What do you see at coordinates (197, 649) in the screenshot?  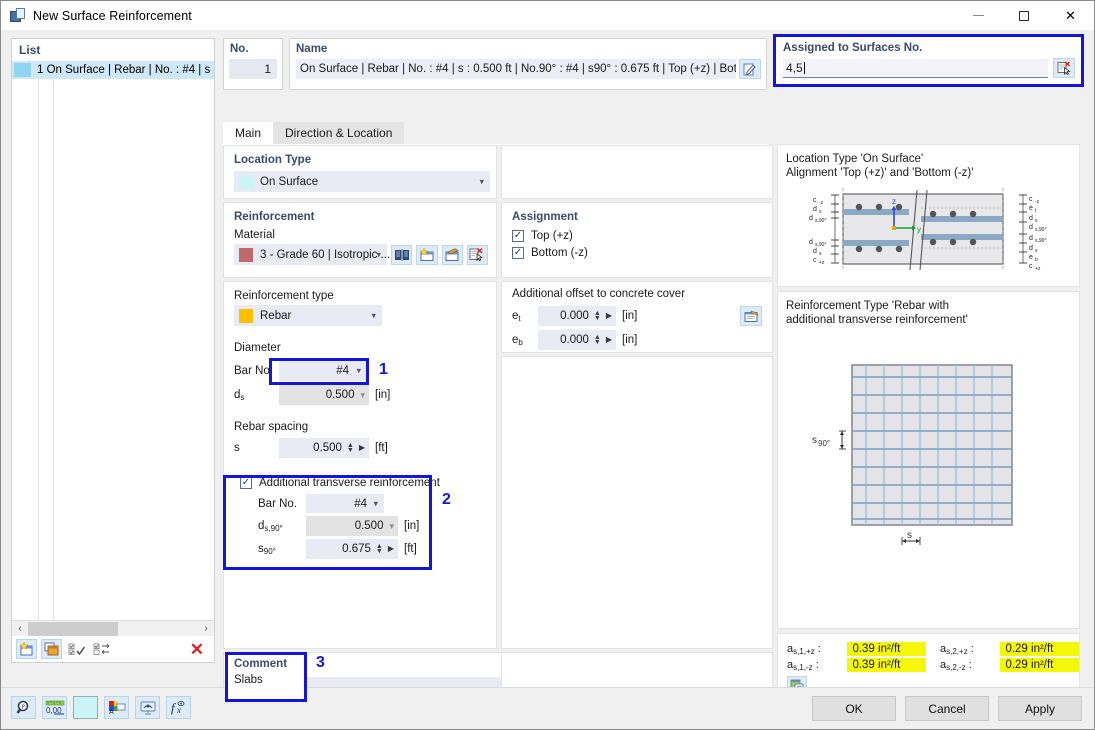 I see `delete-item-button: ✕` at bounding box center [197, 649].